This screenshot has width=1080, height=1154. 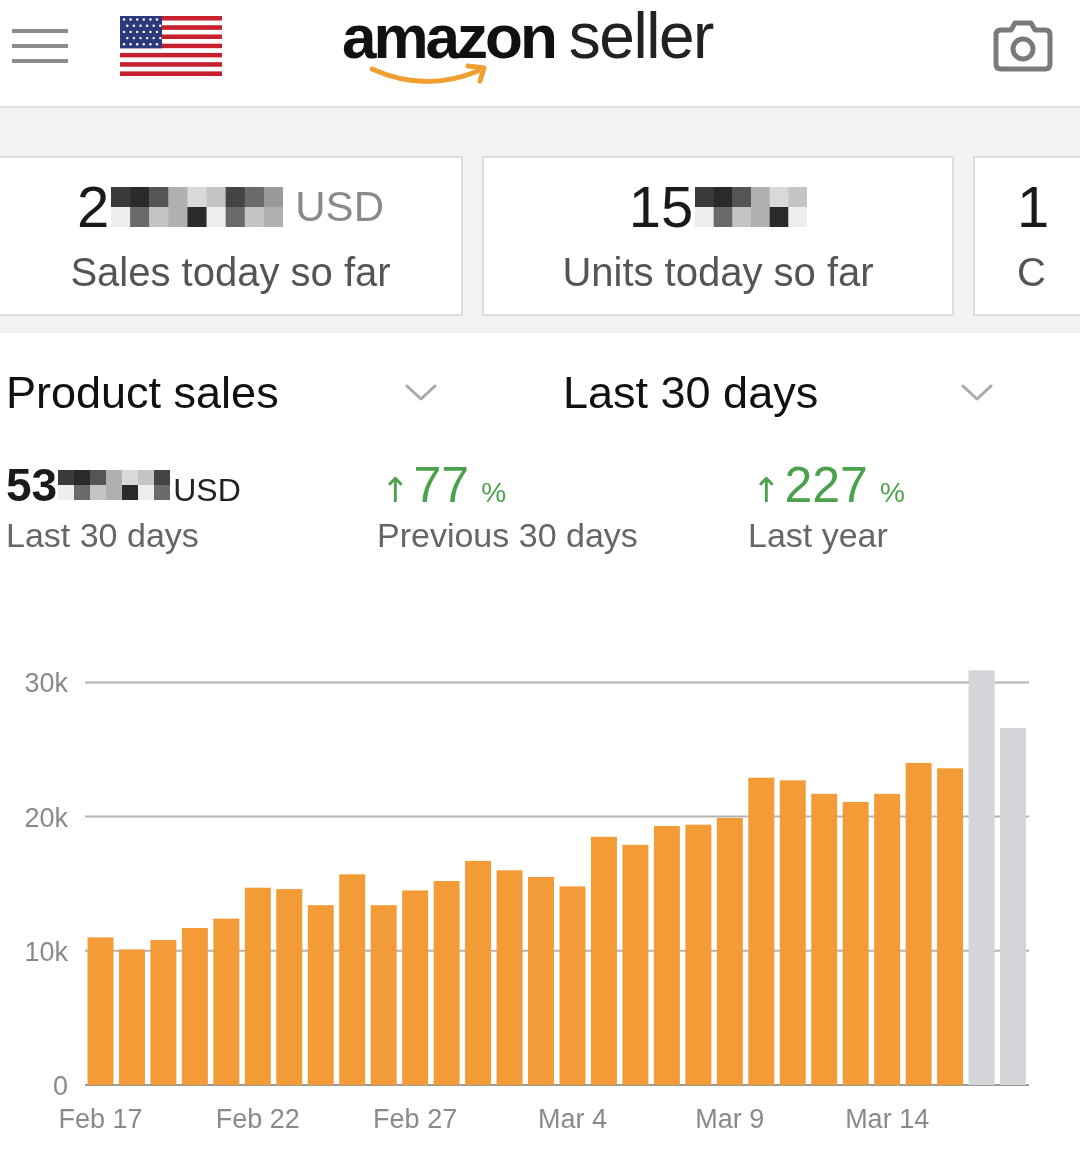 I want to click on card-value: 2, so click(x=93, y=207).